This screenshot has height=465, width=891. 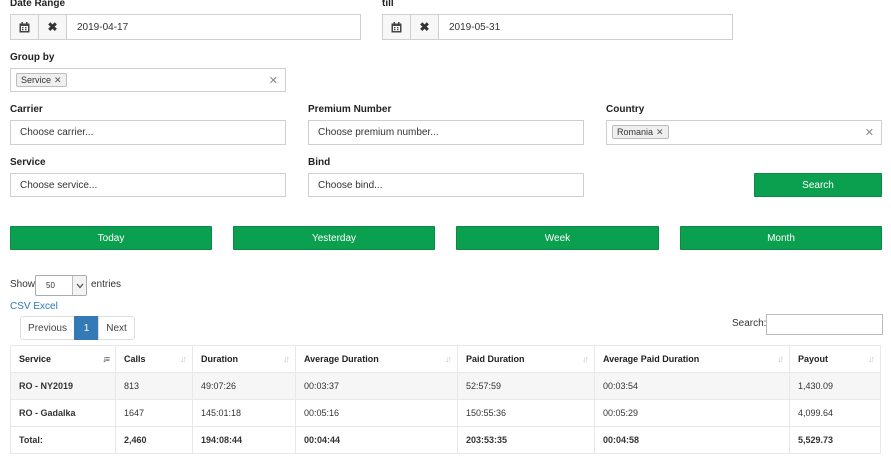 I want to click on total-label-cell: Total:, so click(x=63, y=440).